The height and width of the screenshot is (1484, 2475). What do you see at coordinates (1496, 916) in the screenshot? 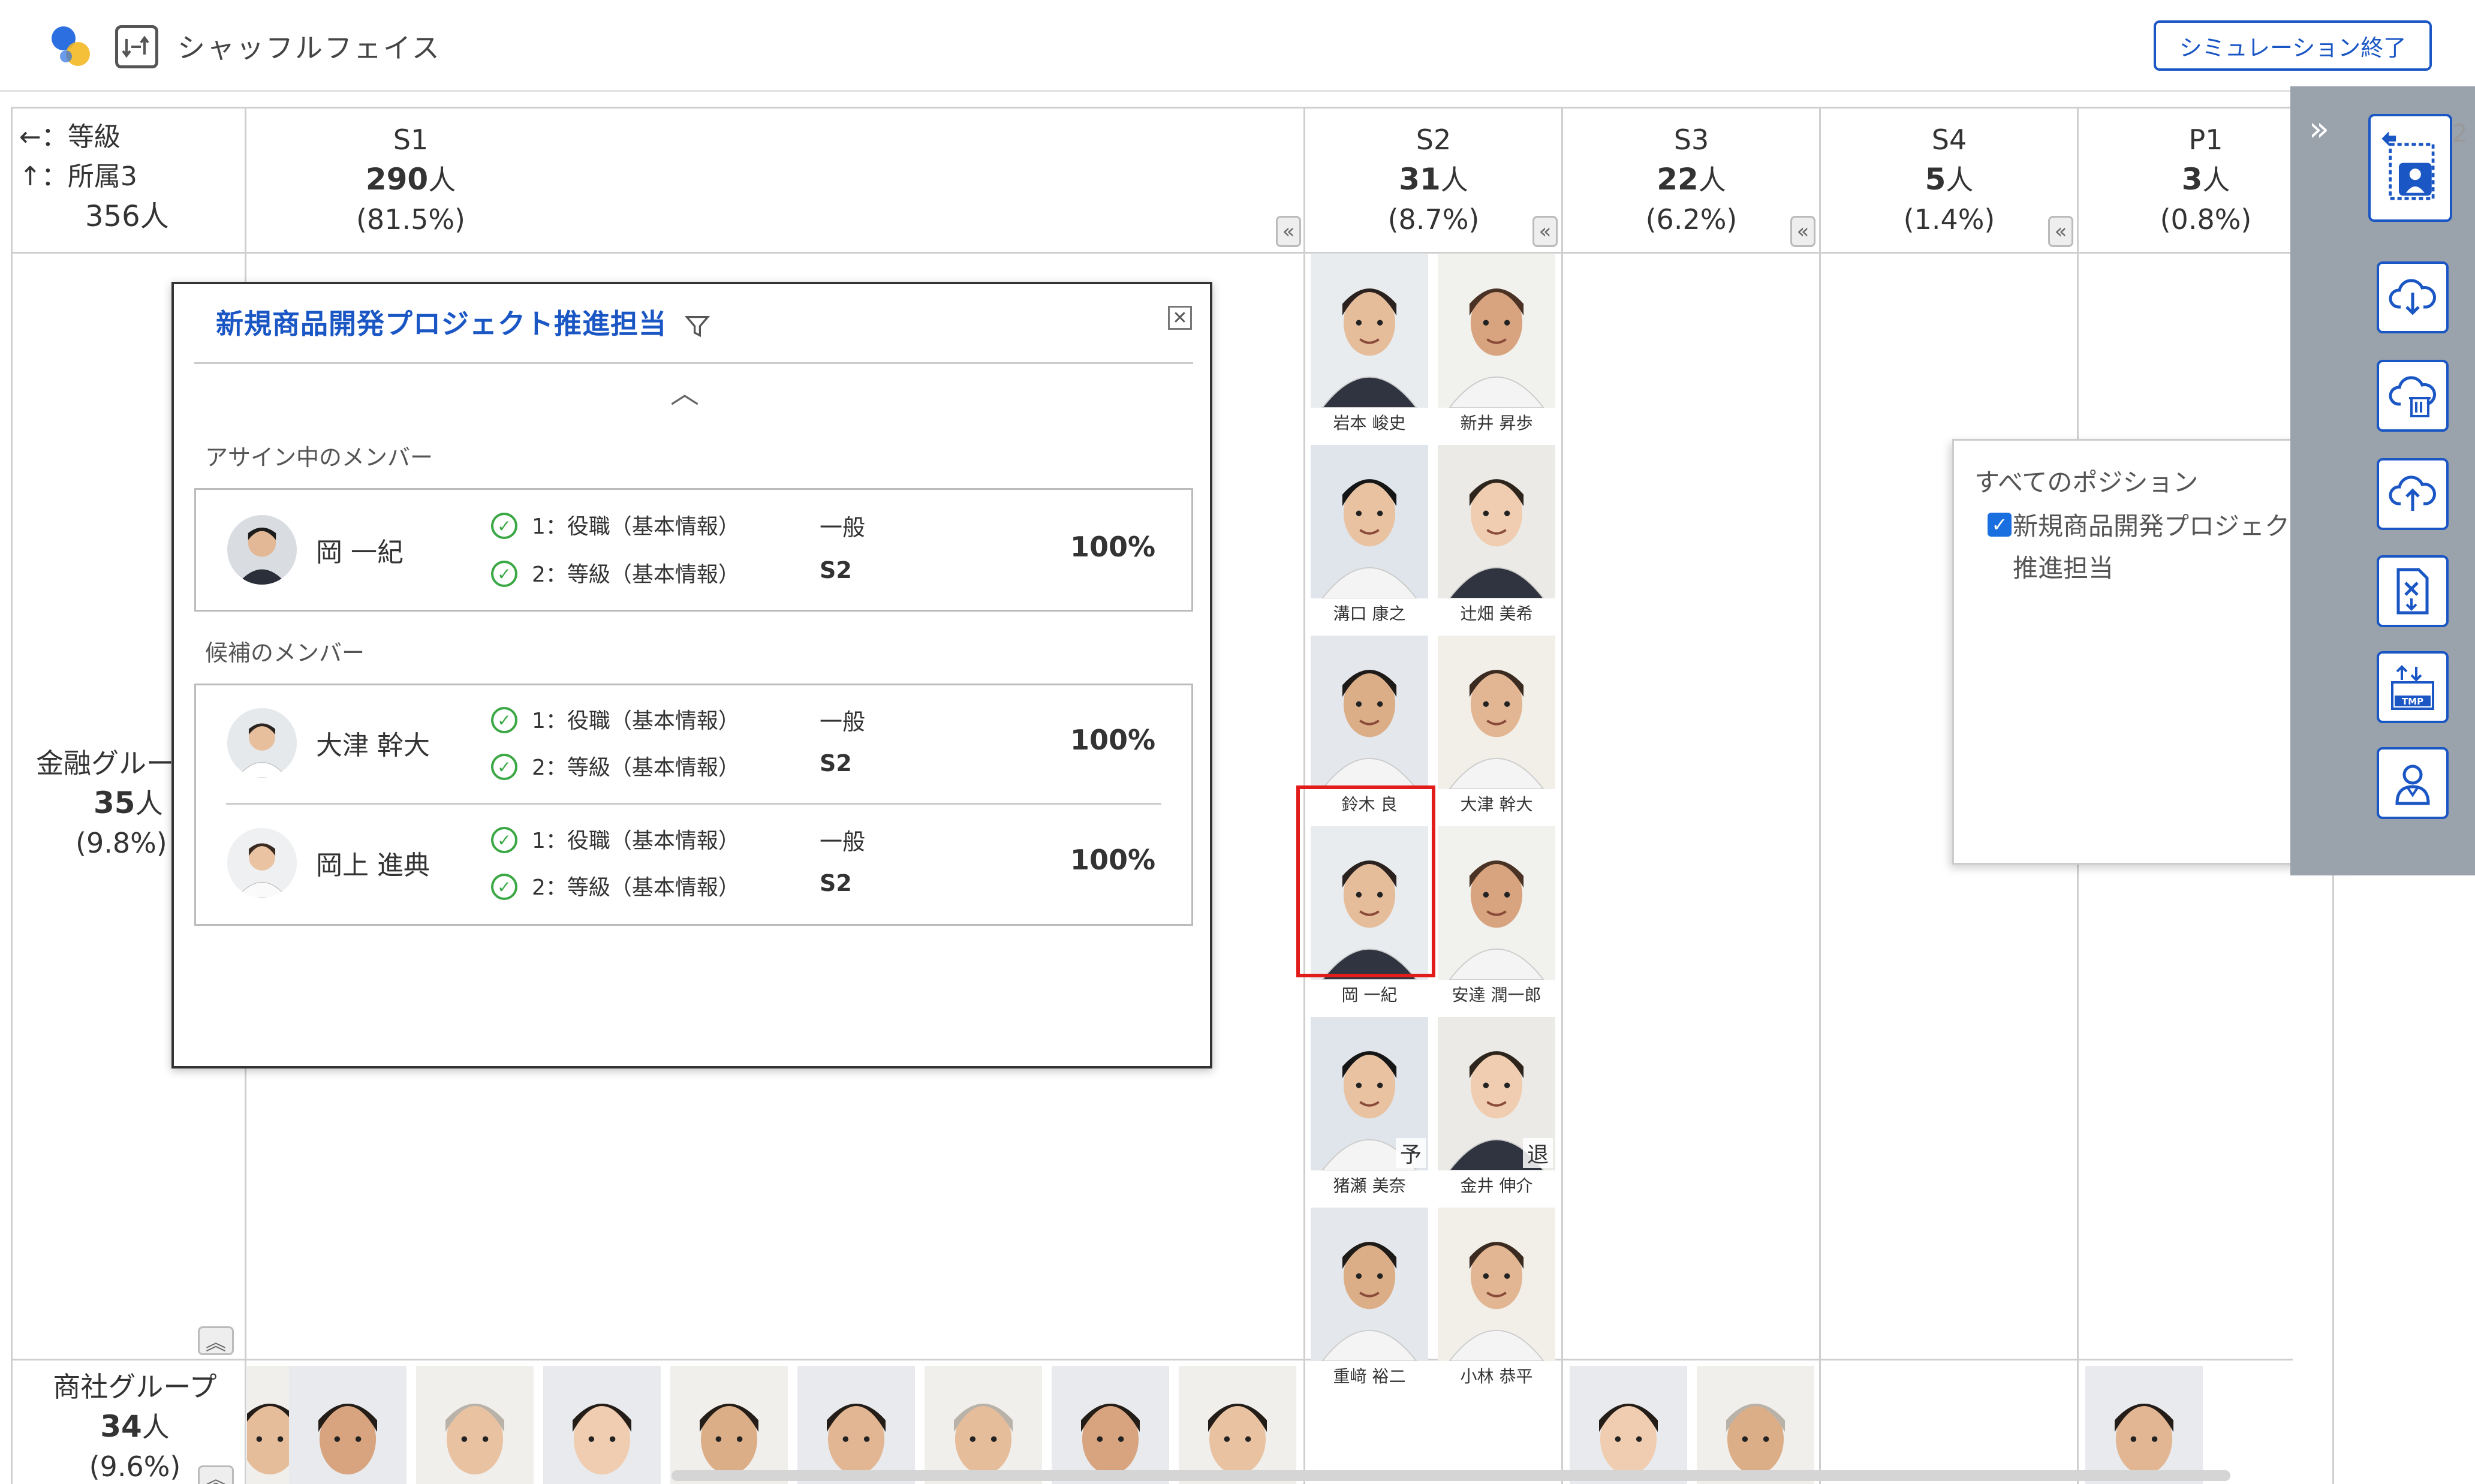
I see `person-card: 安達 潤一郎` at bounding box center [1496, 916].